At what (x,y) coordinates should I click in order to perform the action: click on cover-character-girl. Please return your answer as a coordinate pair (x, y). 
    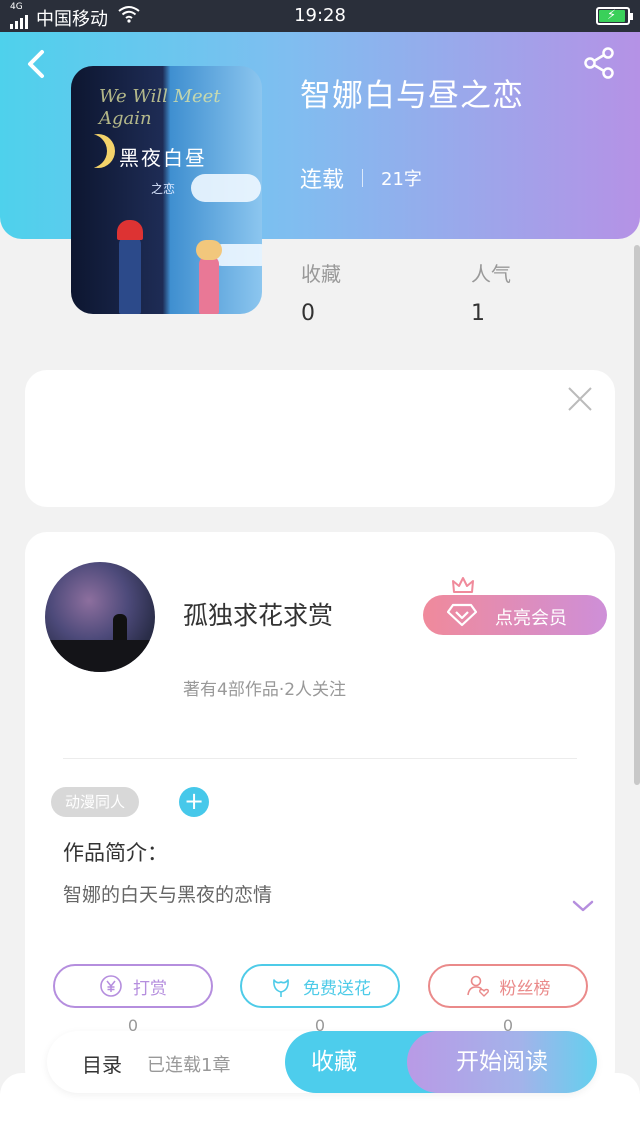
    Looking at the image, I should click on (209, 277).